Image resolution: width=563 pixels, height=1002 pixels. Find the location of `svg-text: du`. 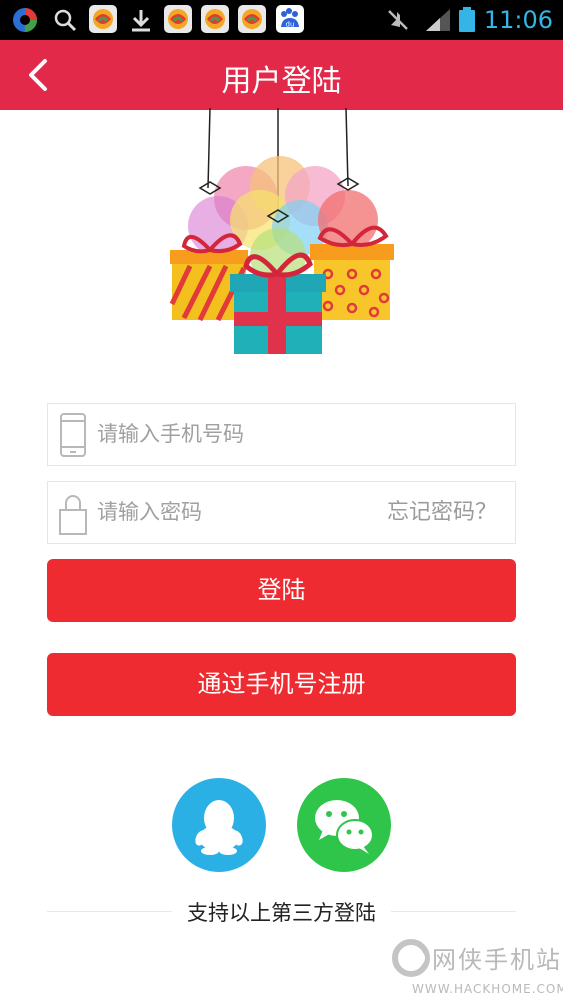

svg-text: du is located at coordinates (290, 25).